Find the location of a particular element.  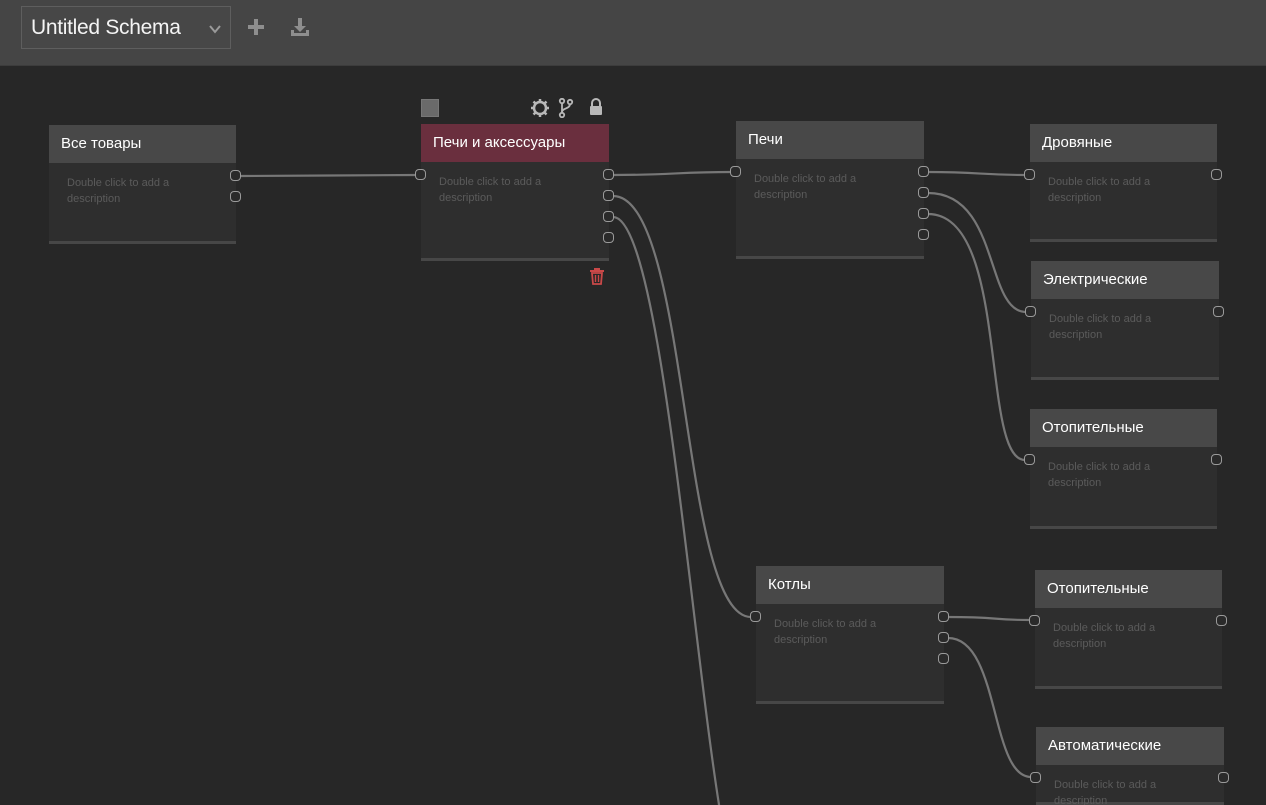

node-kotly: Котлы Double click to add a description is located at coordinates (849, 635).